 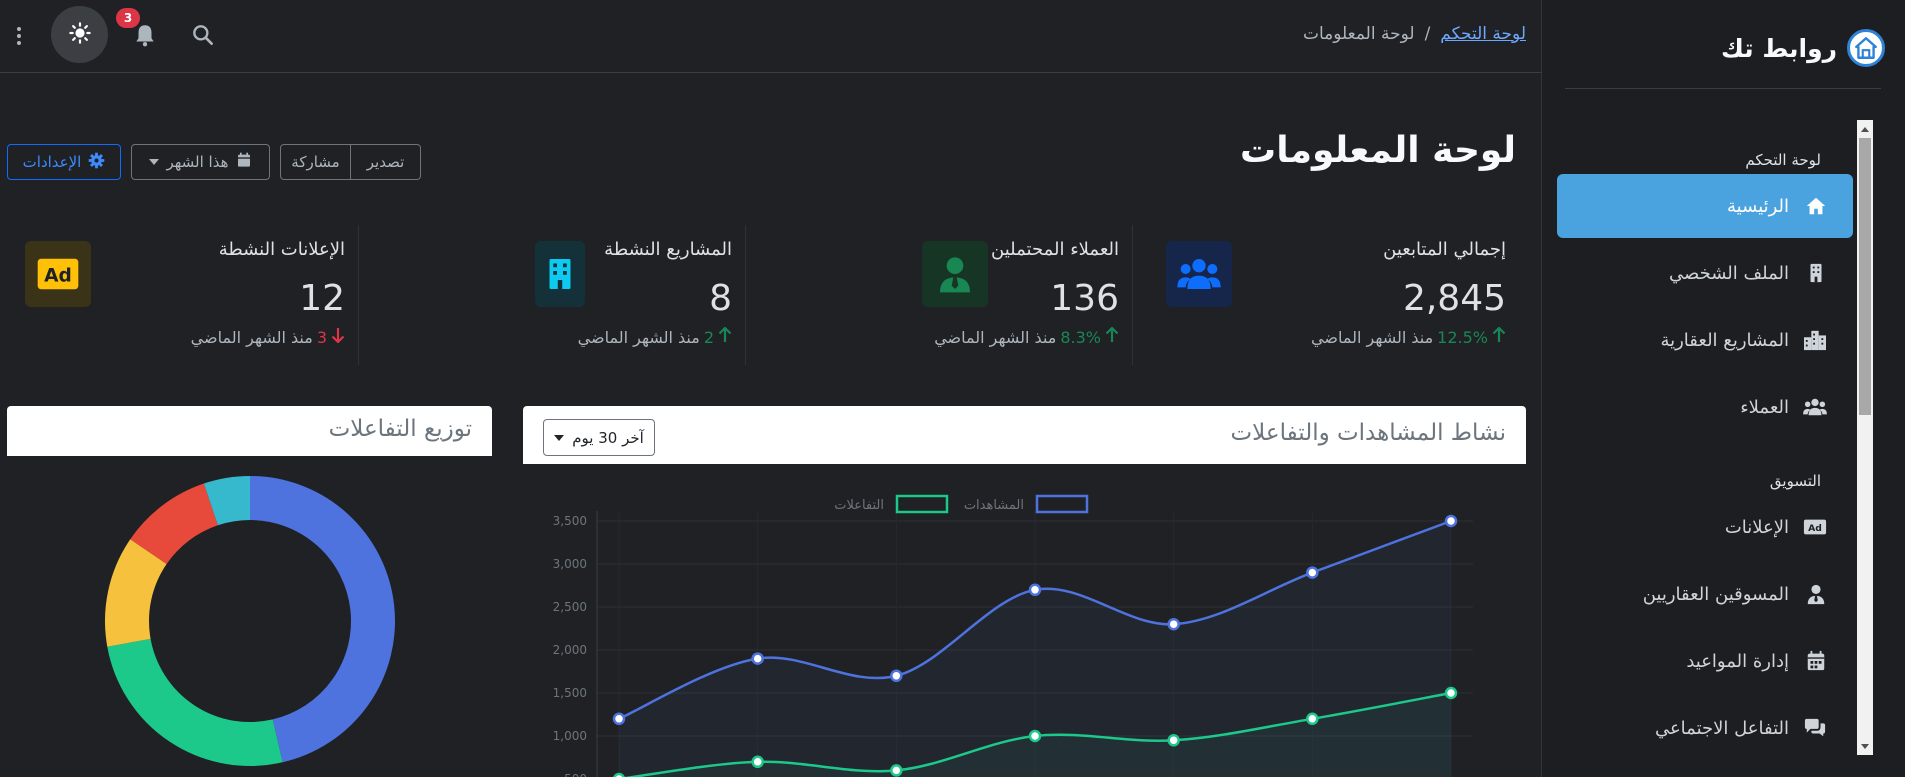 I want to click on legend-label: المشاهدات, so click(x=994, y=505).